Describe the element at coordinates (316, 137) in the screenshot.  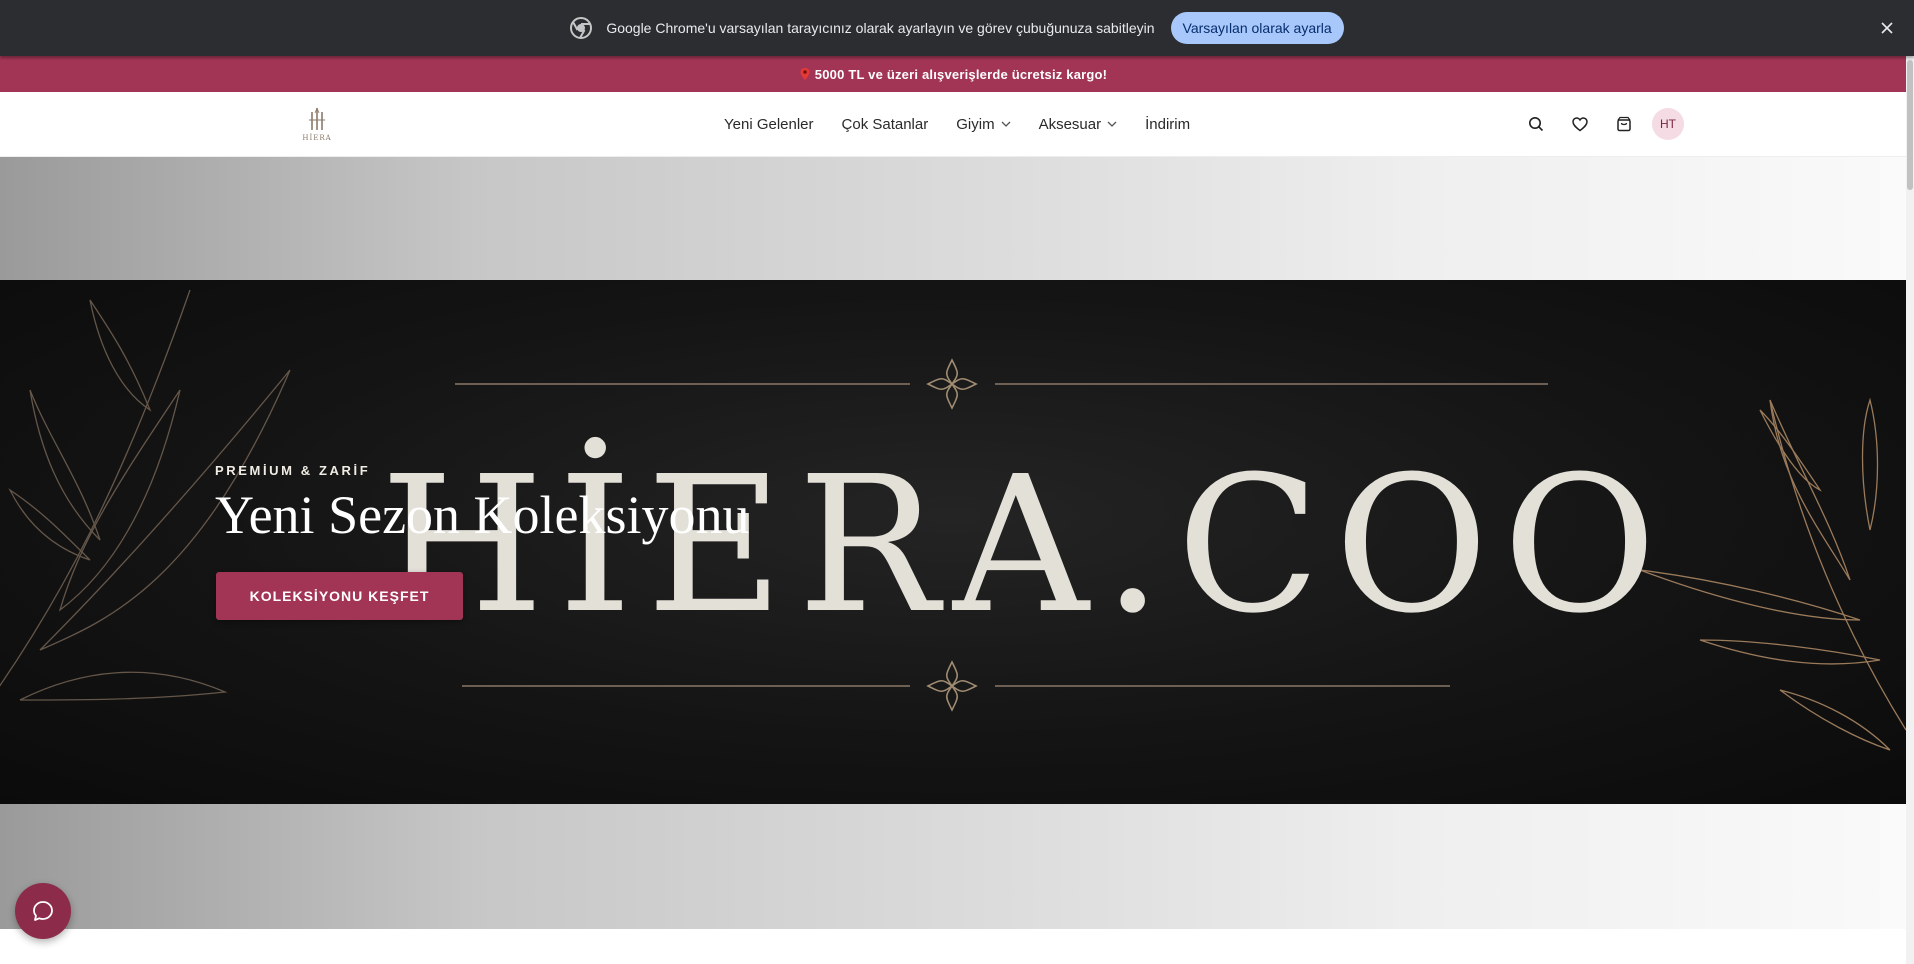
I see `logo-text: HİERA` at that location.